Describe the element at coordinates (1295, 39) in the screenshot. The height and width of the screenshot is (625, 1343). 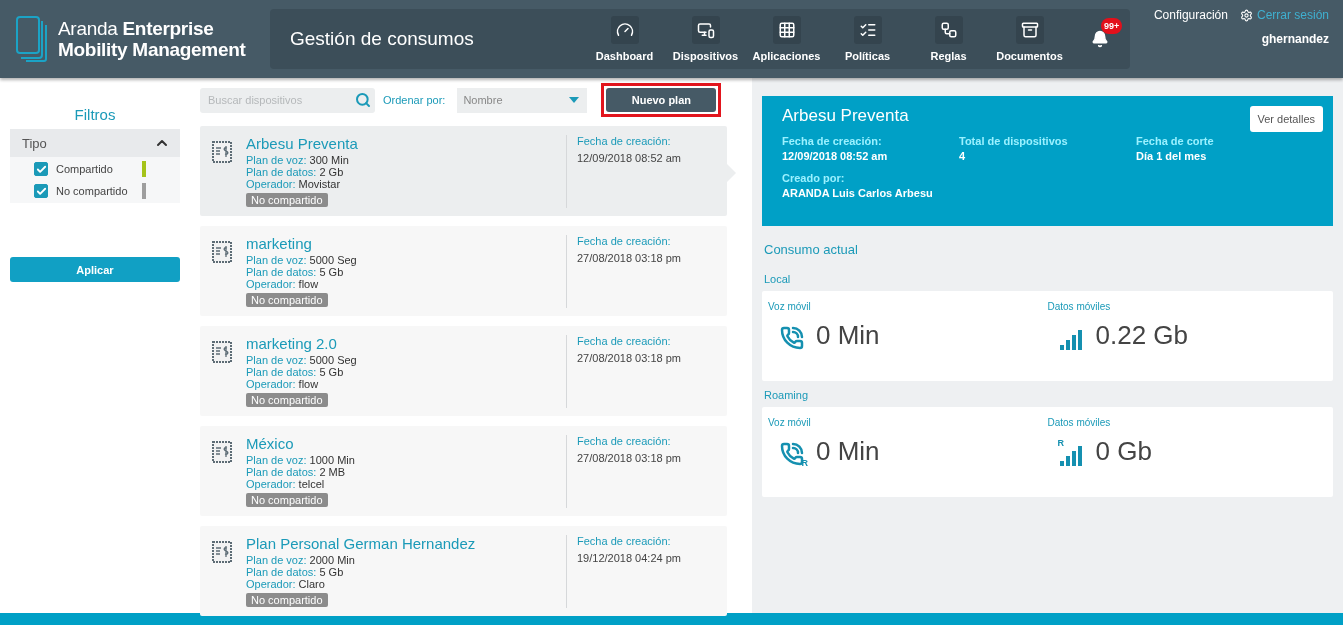
I see `user-name: ghernandez` at that location.